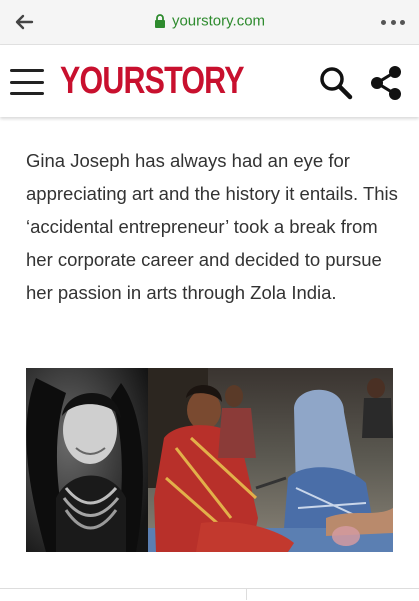 The image size is (419, 601). What do you see at coordinates (383, 22) in the screenshot?
I see `more-horizontal-icon` at bounding box center [383, 22].